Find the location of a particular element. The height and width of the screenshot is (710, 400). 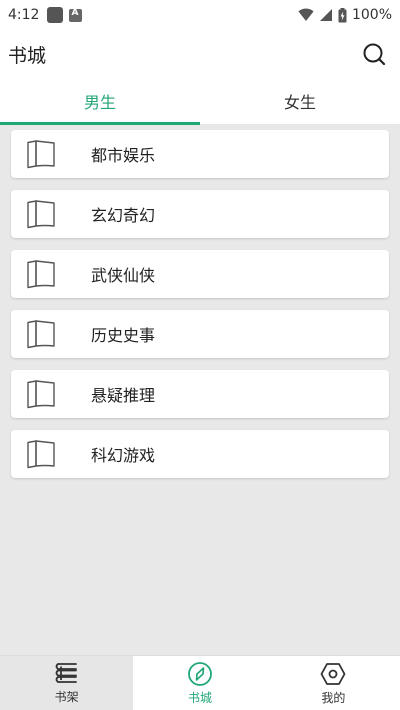

category-item-fantasy: 玄幻奇幻 is located at coordinates (200, 214).